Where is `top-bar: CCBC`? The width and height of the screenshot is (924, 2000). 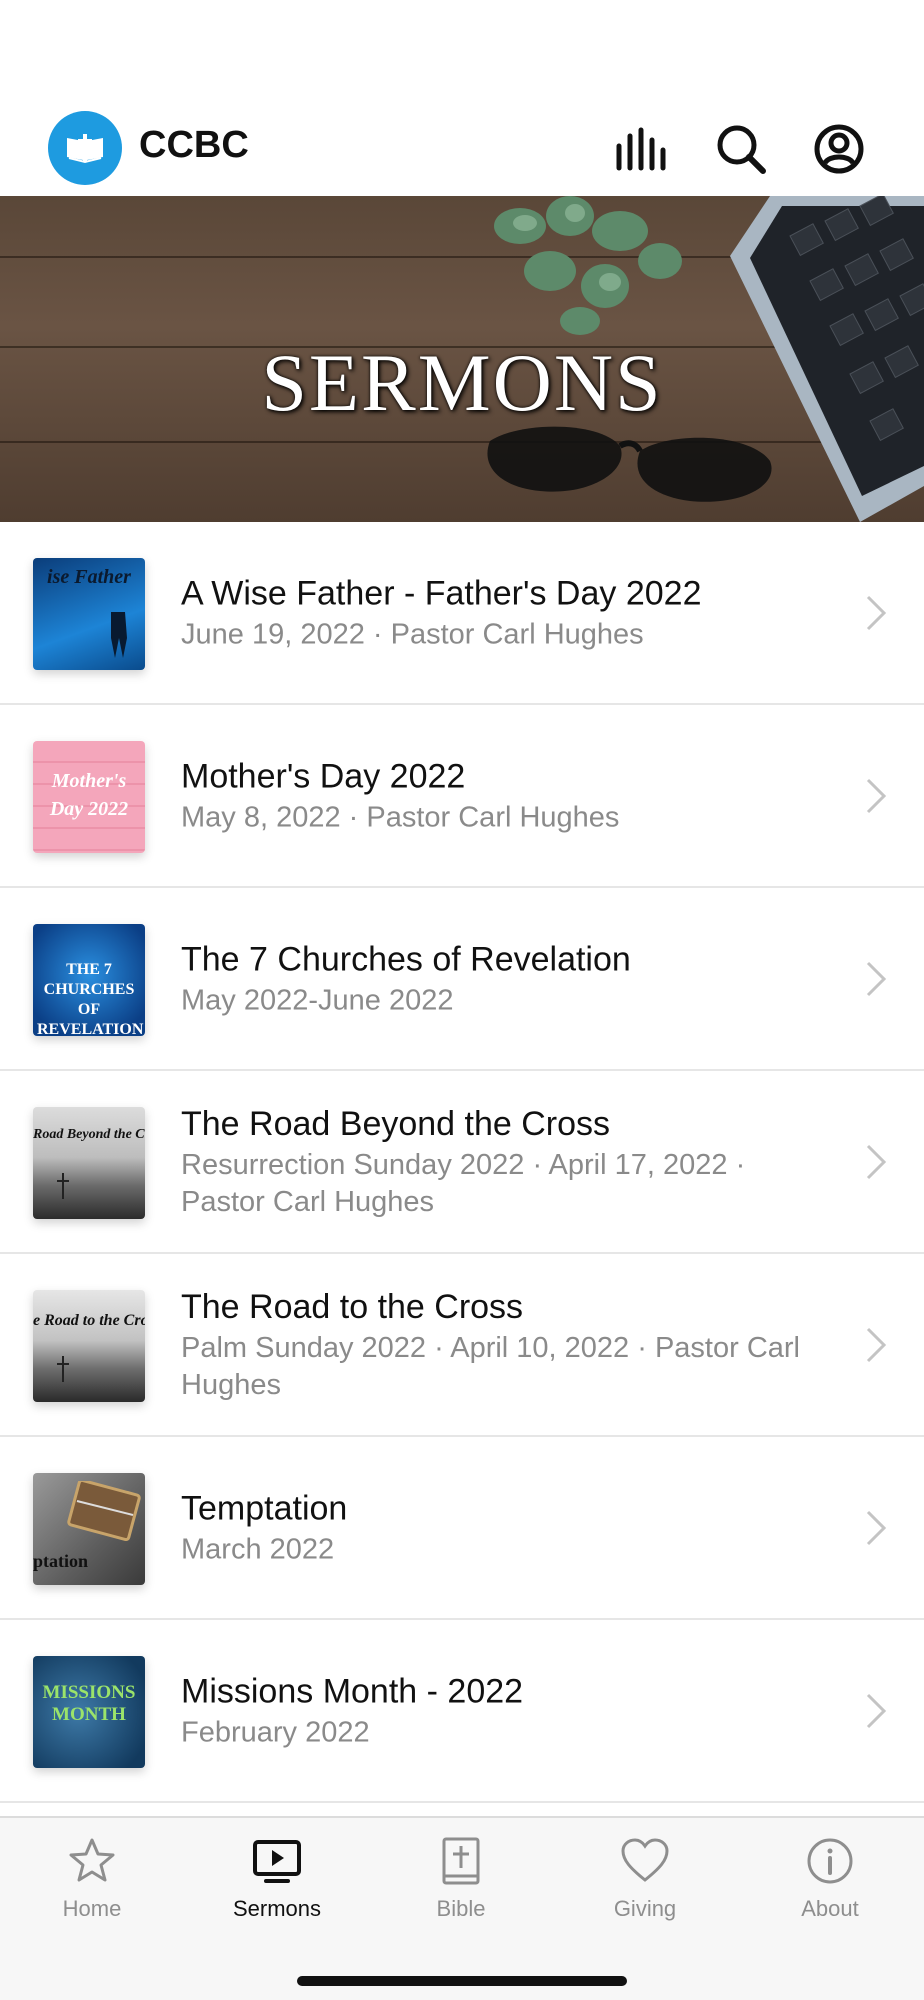
top-bar: CCBC is located at coordinates (462, 148).